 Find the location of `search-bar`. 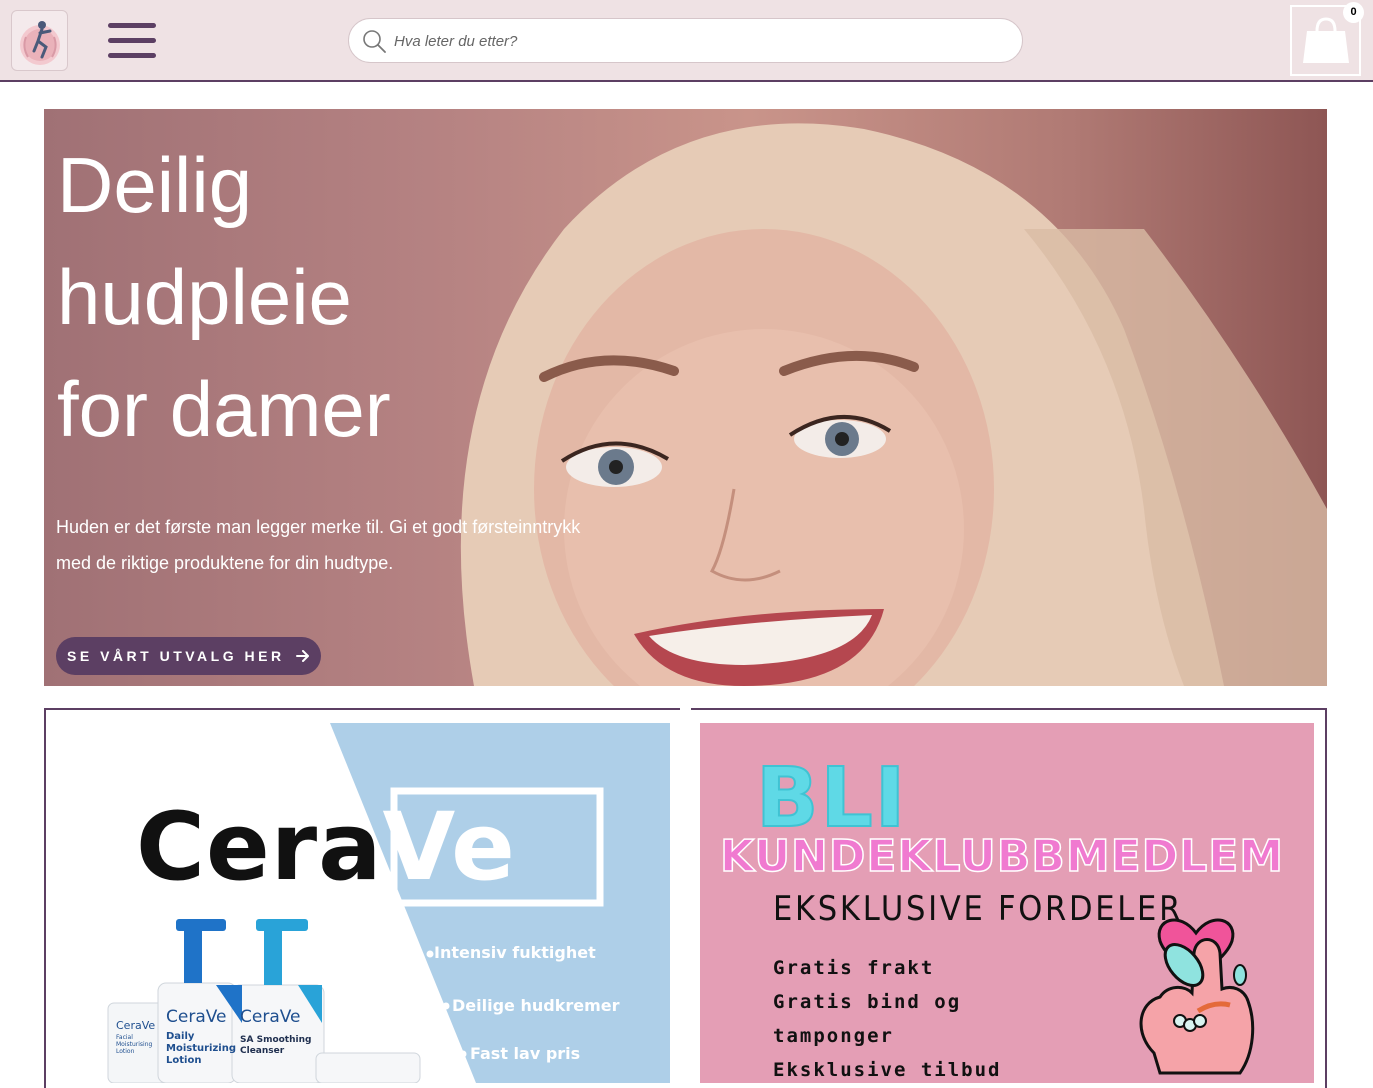

search-bar is located at coordinates (685, 40).